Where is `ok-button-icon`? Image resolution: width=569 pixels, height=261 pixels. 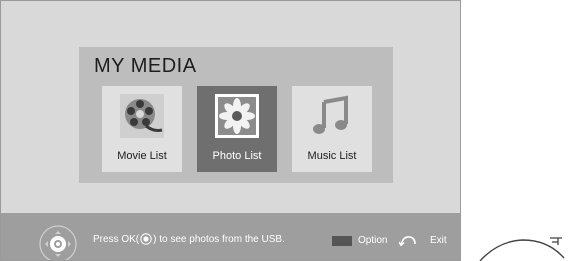 ok-button-icon is located at coordinates (146, 239).